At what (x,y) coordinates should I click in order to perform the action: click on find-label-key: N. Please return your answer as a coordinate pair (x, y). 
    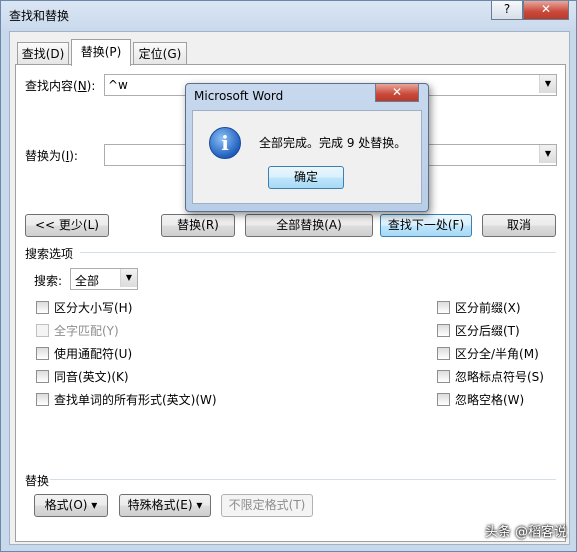
    Looking at the image, I should click on (82, 86).